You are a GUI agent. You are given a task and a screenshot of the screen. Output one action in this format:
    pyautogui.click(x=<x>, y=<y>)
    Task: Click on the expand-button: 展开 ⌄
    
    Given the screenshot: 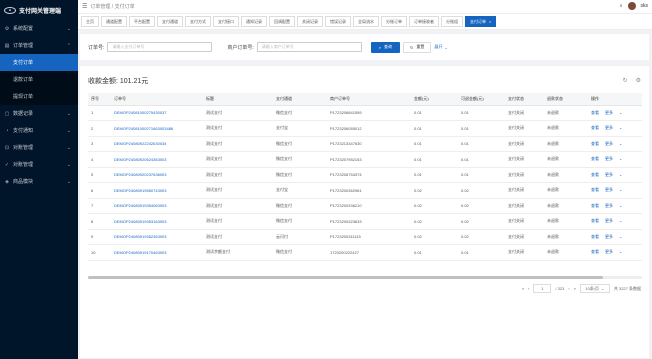 What is the action you would take?
    pyautogui.click(x=440, y=47)
    